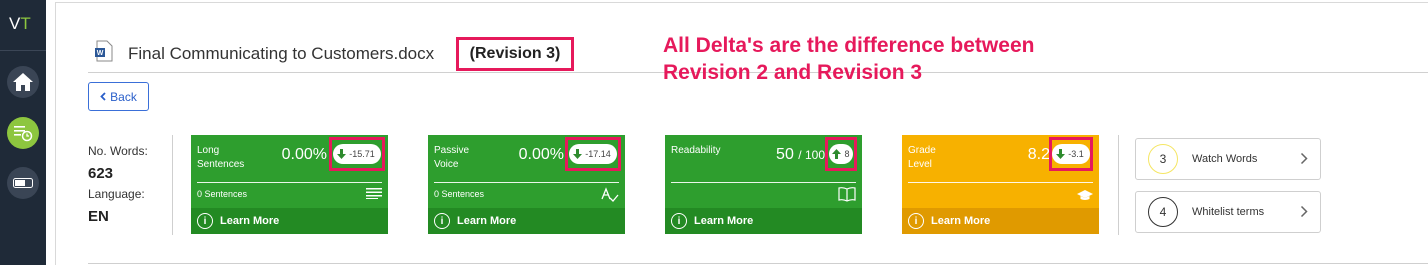  Describe the element at coordinates (172, 185) in the screenshot. I see `stats-divider` at that location.